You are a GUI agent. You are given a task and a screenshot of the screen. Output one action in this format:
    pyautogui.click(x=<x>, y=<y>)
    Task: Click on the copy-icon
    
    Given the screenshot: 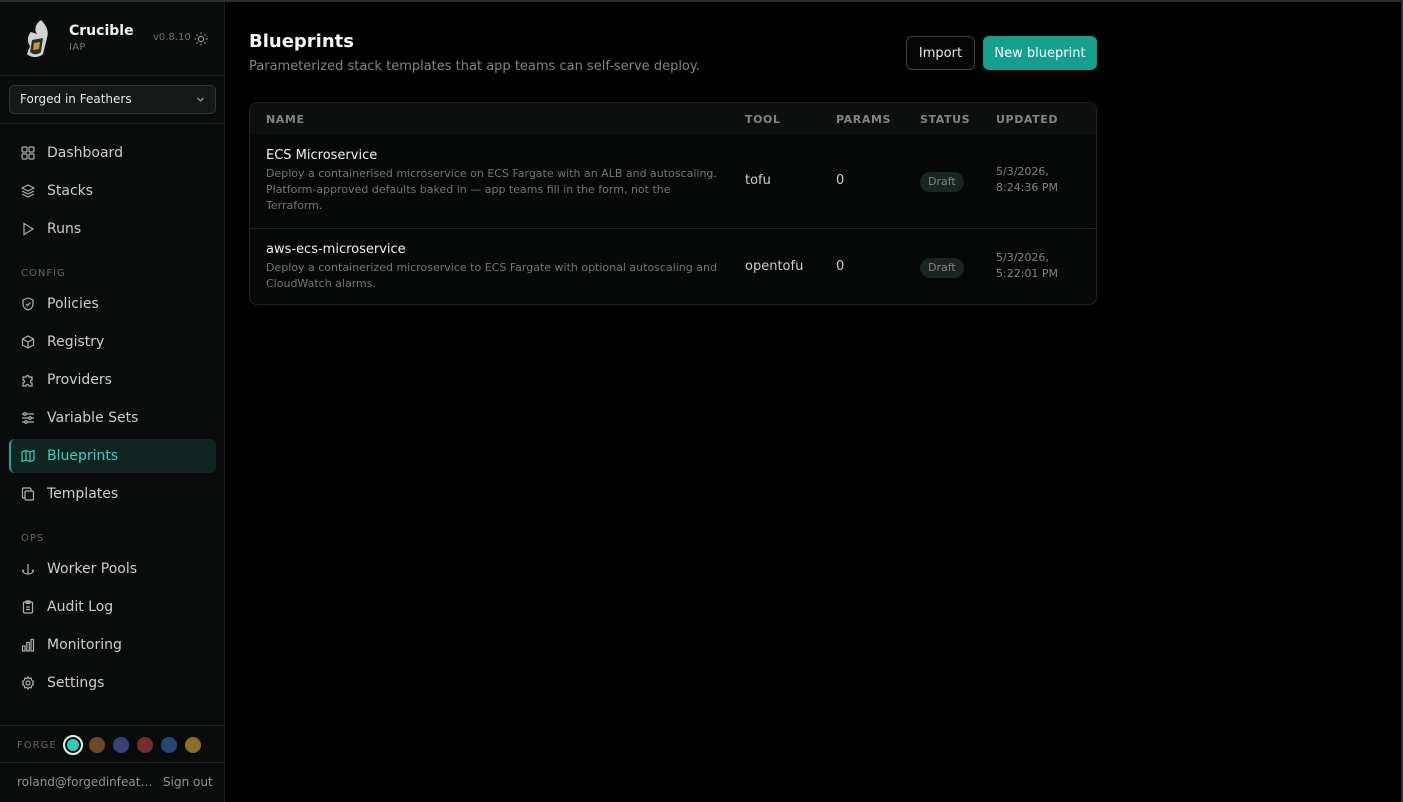 What is the action you would take?
    pyautogui.click(x=28, y=494)
    